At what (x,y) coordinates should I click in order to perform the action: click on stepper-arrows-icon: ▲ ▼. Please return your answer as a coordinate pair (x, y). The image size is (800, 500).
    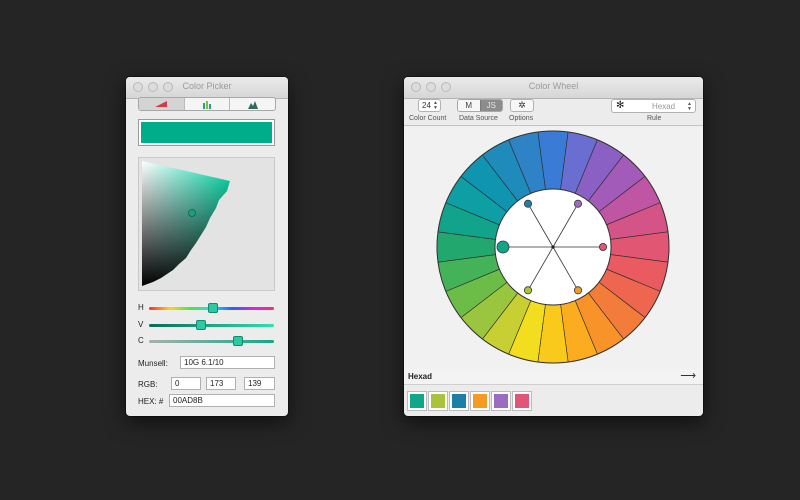
    Looking at the image, I should click on (435, 106).